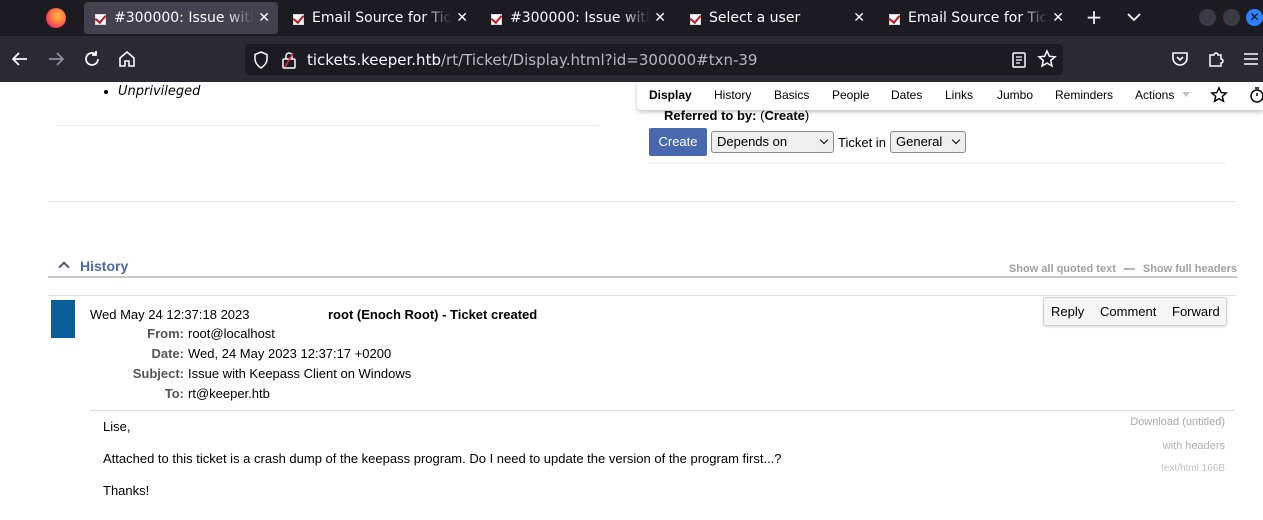  I want to click on forward-arrow-icon, so click(56, 59).